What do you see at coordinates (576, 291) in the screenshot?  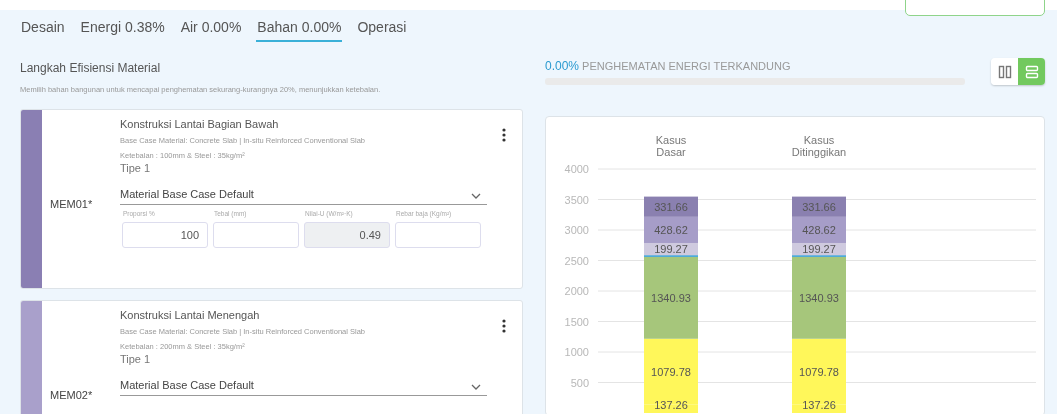 I see `axis-tick-label: 2000` at bounding box center [576, 291].